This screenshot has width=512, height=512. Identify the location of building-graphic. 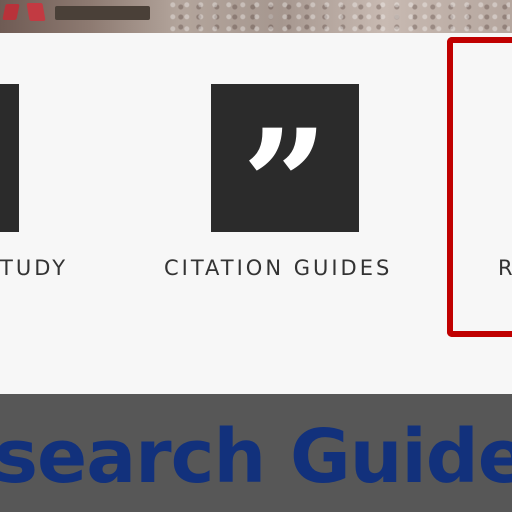
(102, 13).